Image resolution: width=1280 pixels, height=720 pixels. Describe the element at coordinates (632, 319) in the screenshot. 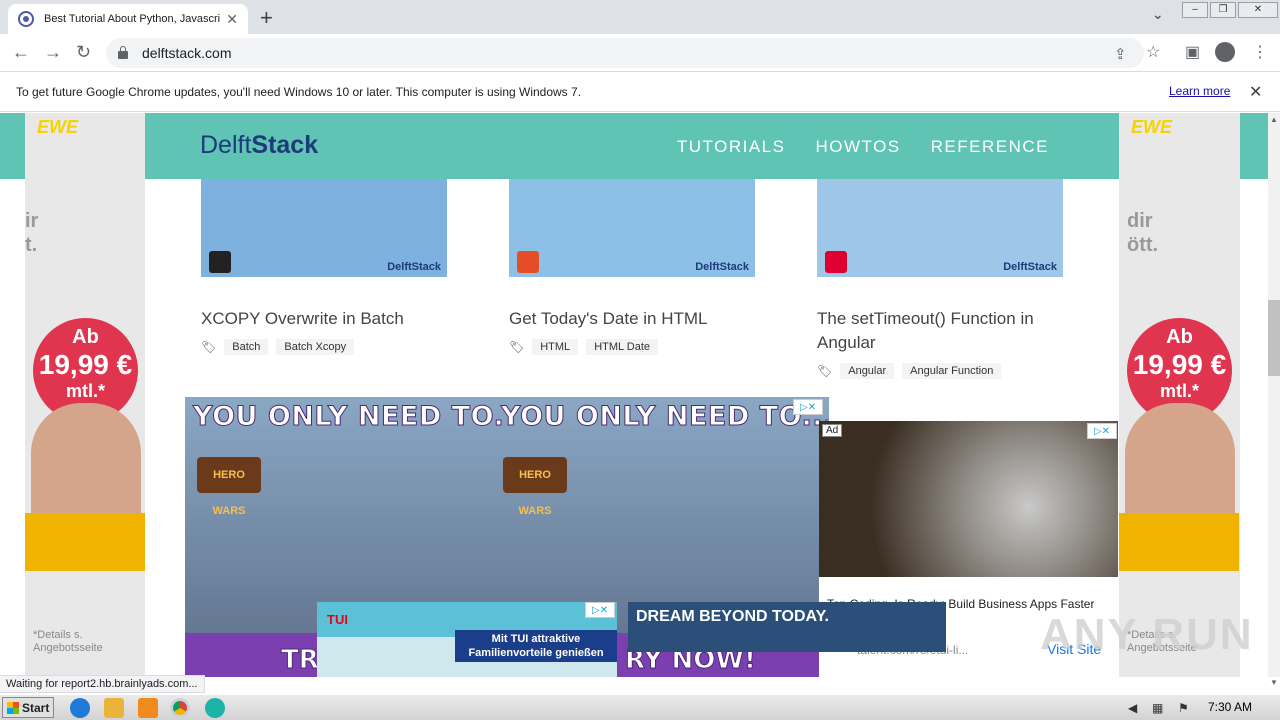

I see `article-title: Get Today's Date in HTML` at that location.